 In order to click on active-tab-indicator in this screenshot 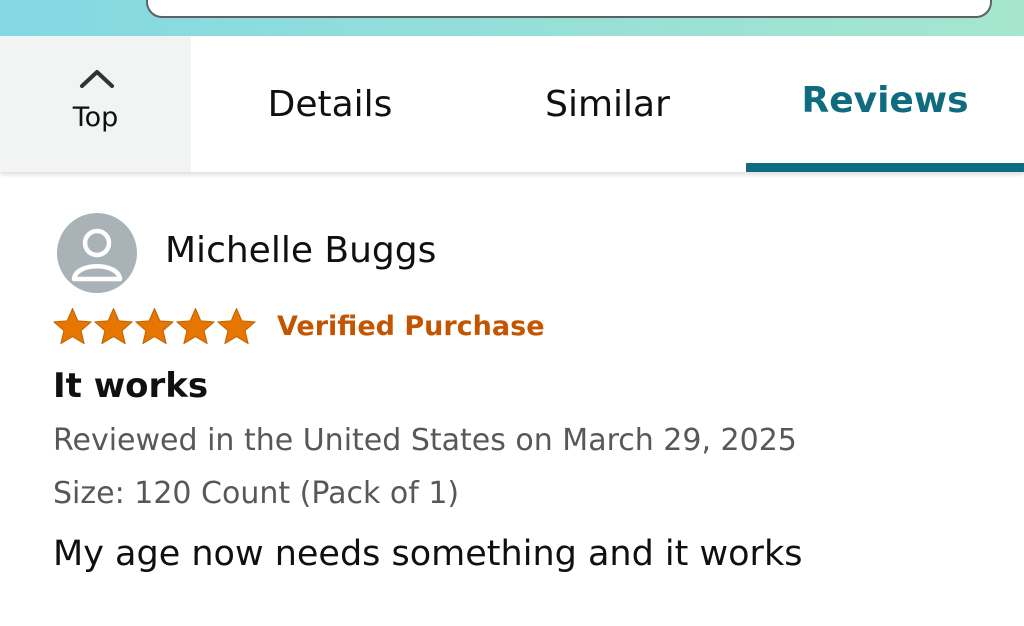, I will do `click(885, 167)`.